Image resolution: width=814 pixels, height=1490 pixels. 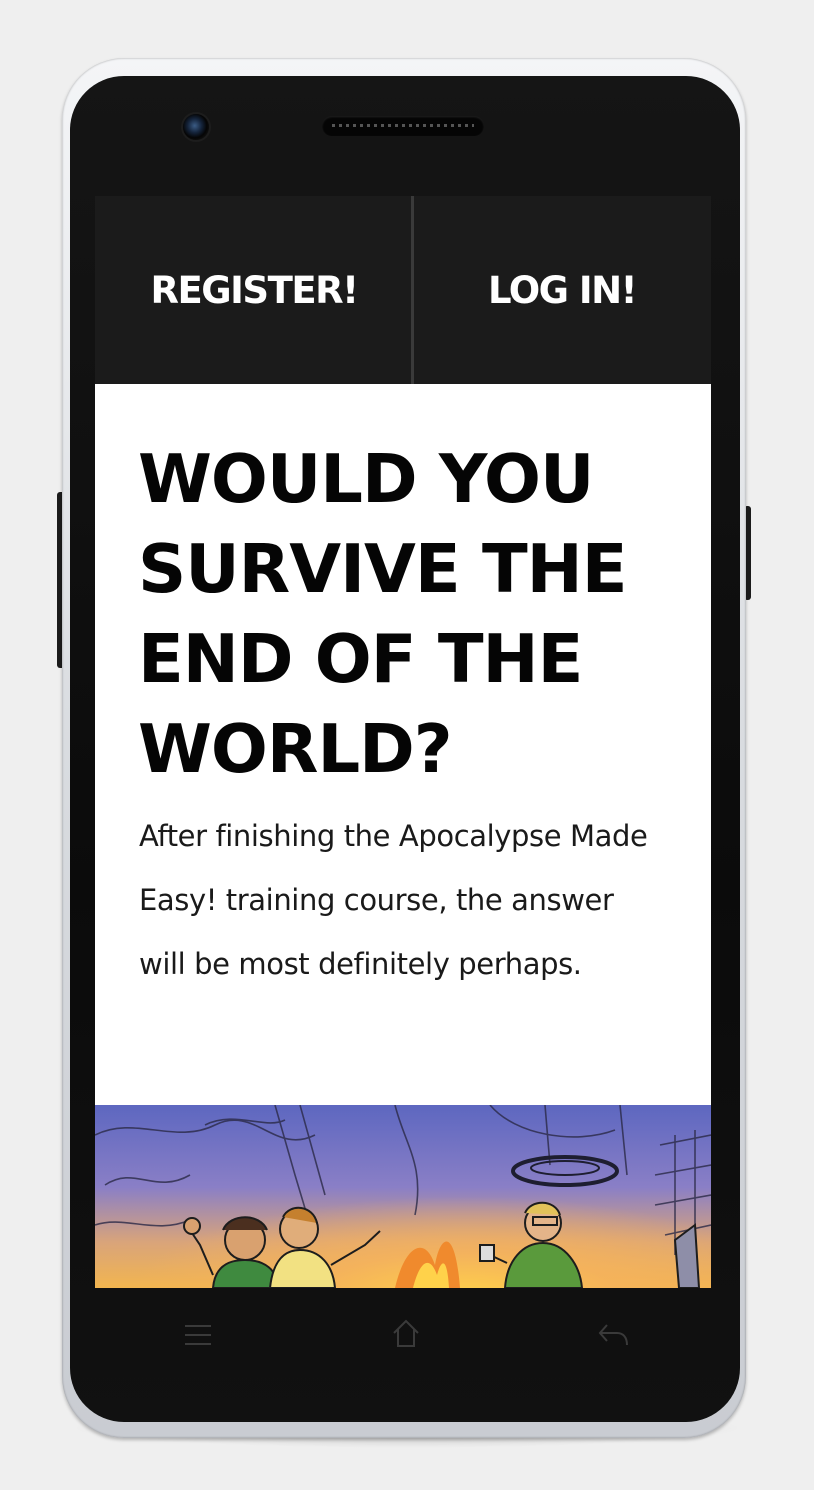 What do you see at coordinates (562, 290) in the screenshot?
I see `login-button: LOG IN!` at bounding box center [562, 290].